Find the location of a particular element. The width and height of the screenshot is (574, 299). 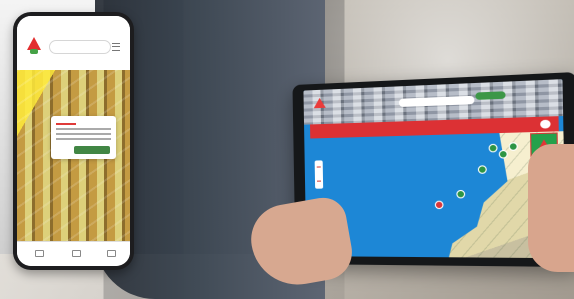

popup-title is located at coordinates (66, 124).